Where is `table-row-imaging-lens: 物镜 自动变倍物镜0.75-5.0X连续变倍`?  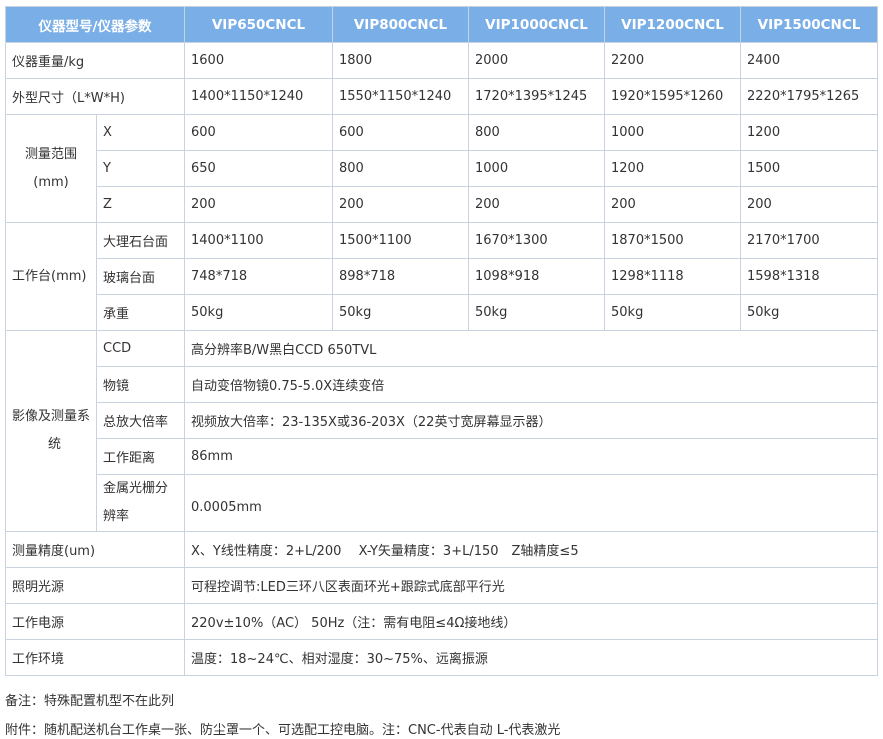
table-row-imaging-lens: 物镜 自动变倍物镜0.75-5.0X连续变倍 is located at coordinates (442, 384).